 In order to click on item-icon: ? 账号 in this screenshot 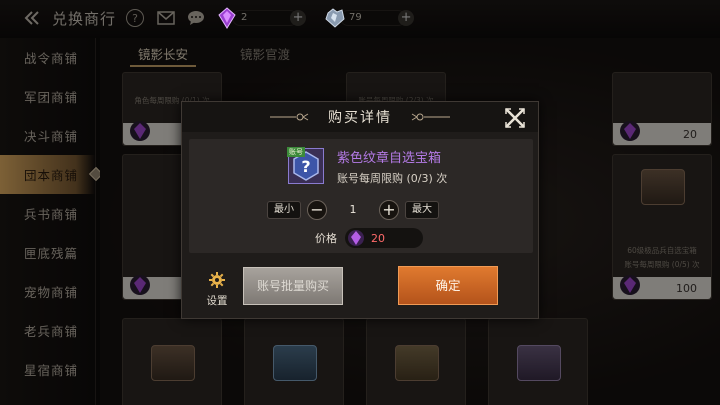, I will do `click(305, 165)`.